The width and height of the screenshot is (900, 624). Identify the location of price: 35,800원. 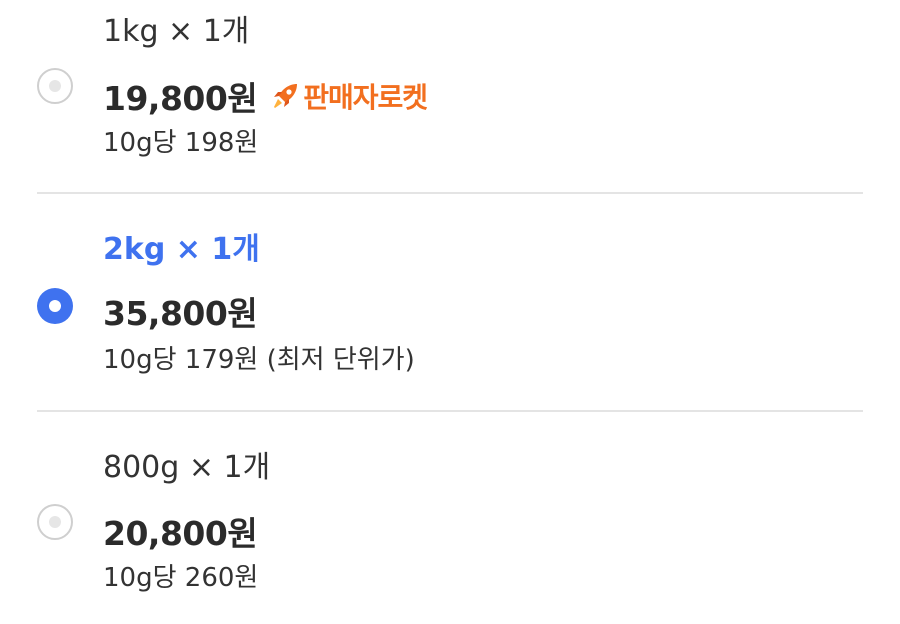
(180, 313).